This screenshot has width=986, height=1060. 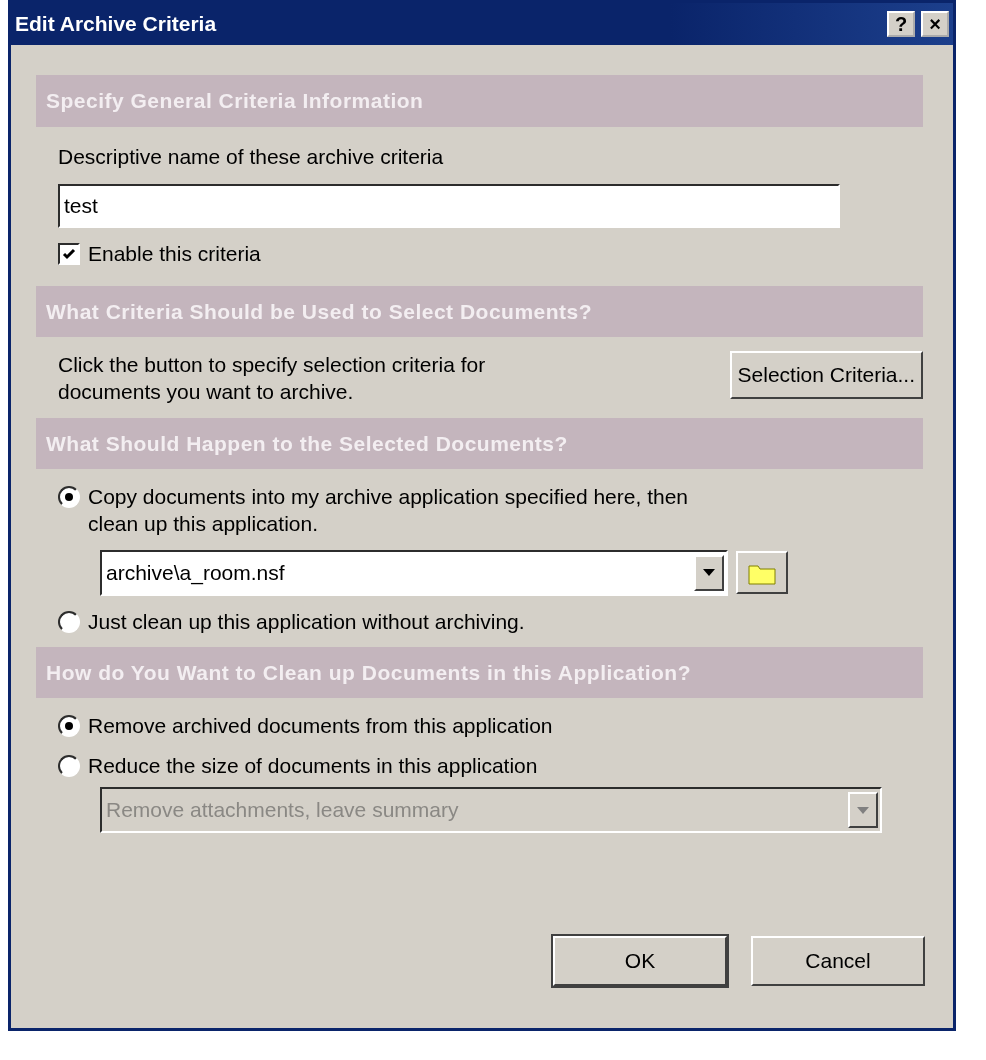 I want to click on help-button: ?, so click(x=901, y=24).